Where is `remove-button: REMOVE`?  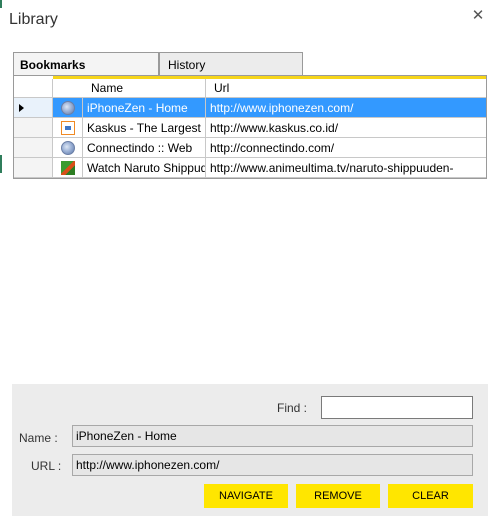
remove-button: REMOVE is located at coordinates (338, 496).